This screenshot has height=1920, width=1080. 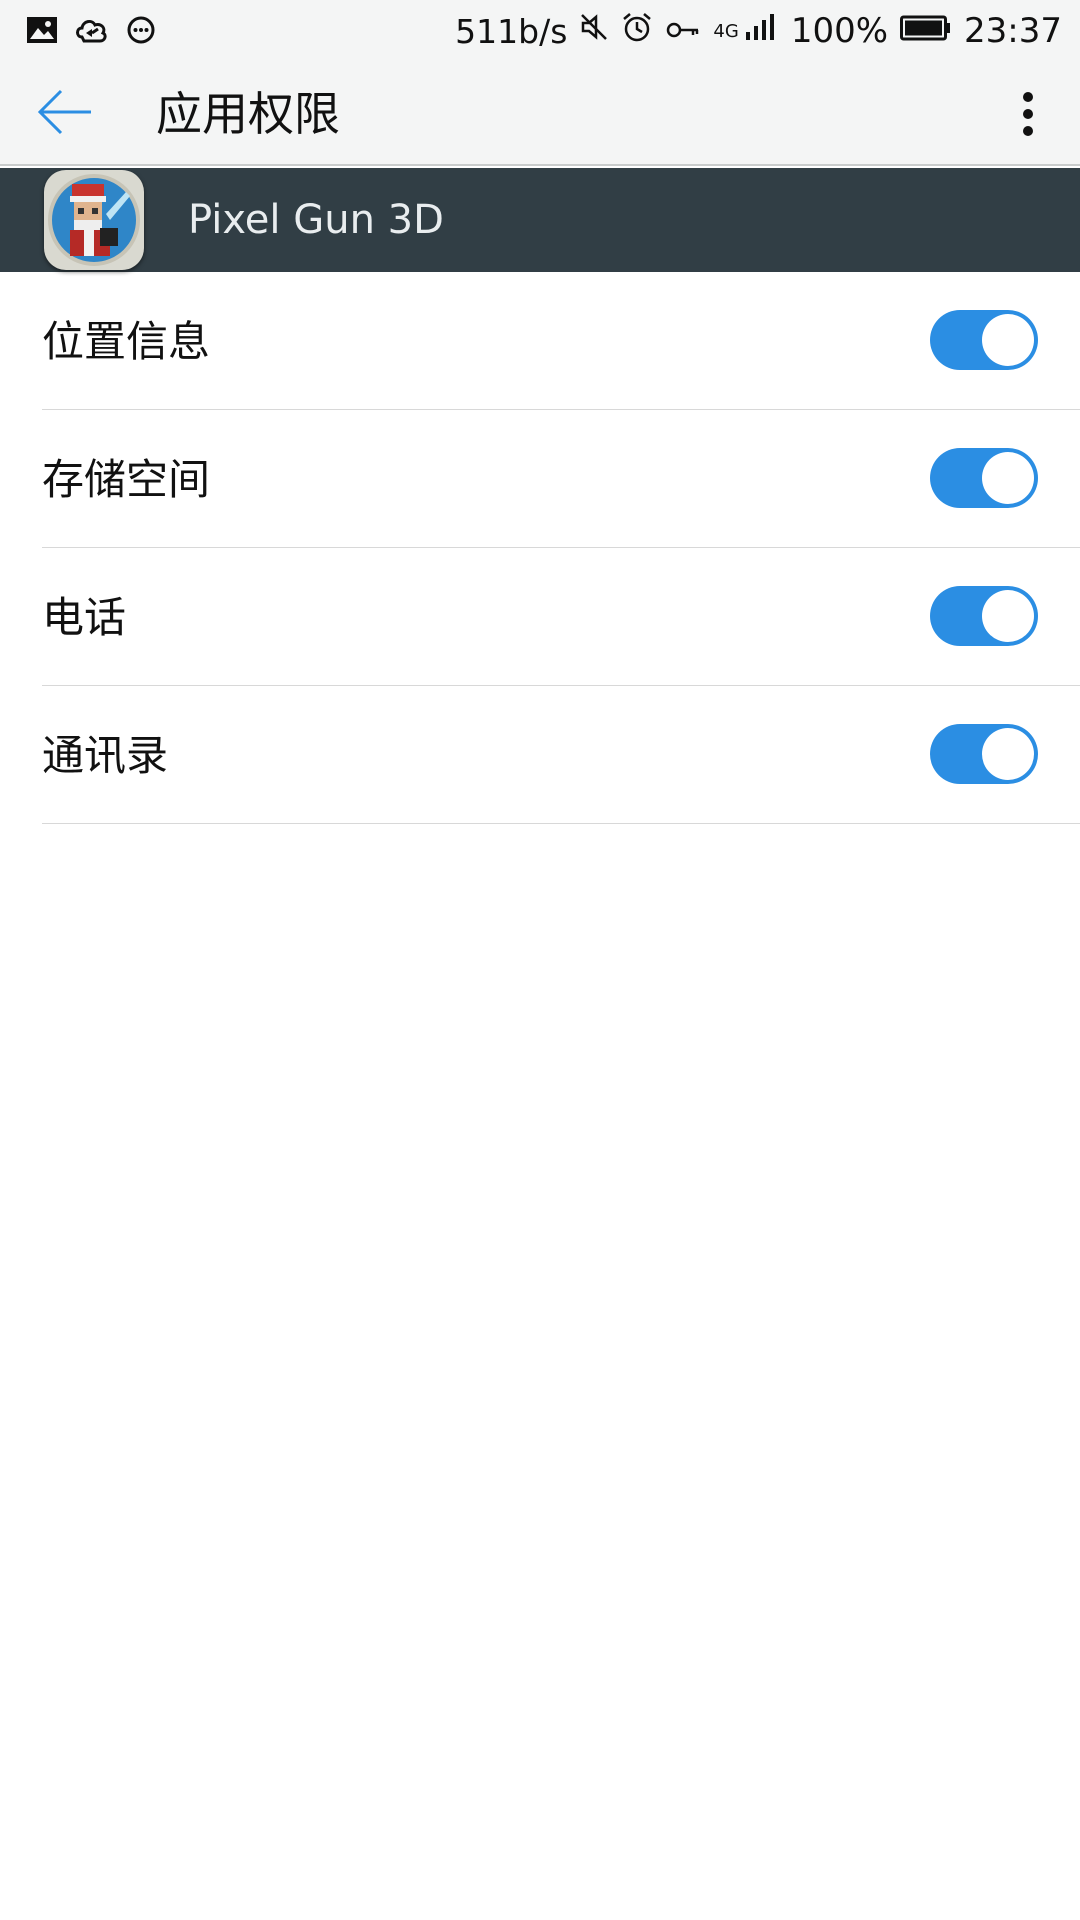 What do you see at coordinates (42, 32) in the screenshot?
I see `gallery-icon` at bounding box center [42, 32].